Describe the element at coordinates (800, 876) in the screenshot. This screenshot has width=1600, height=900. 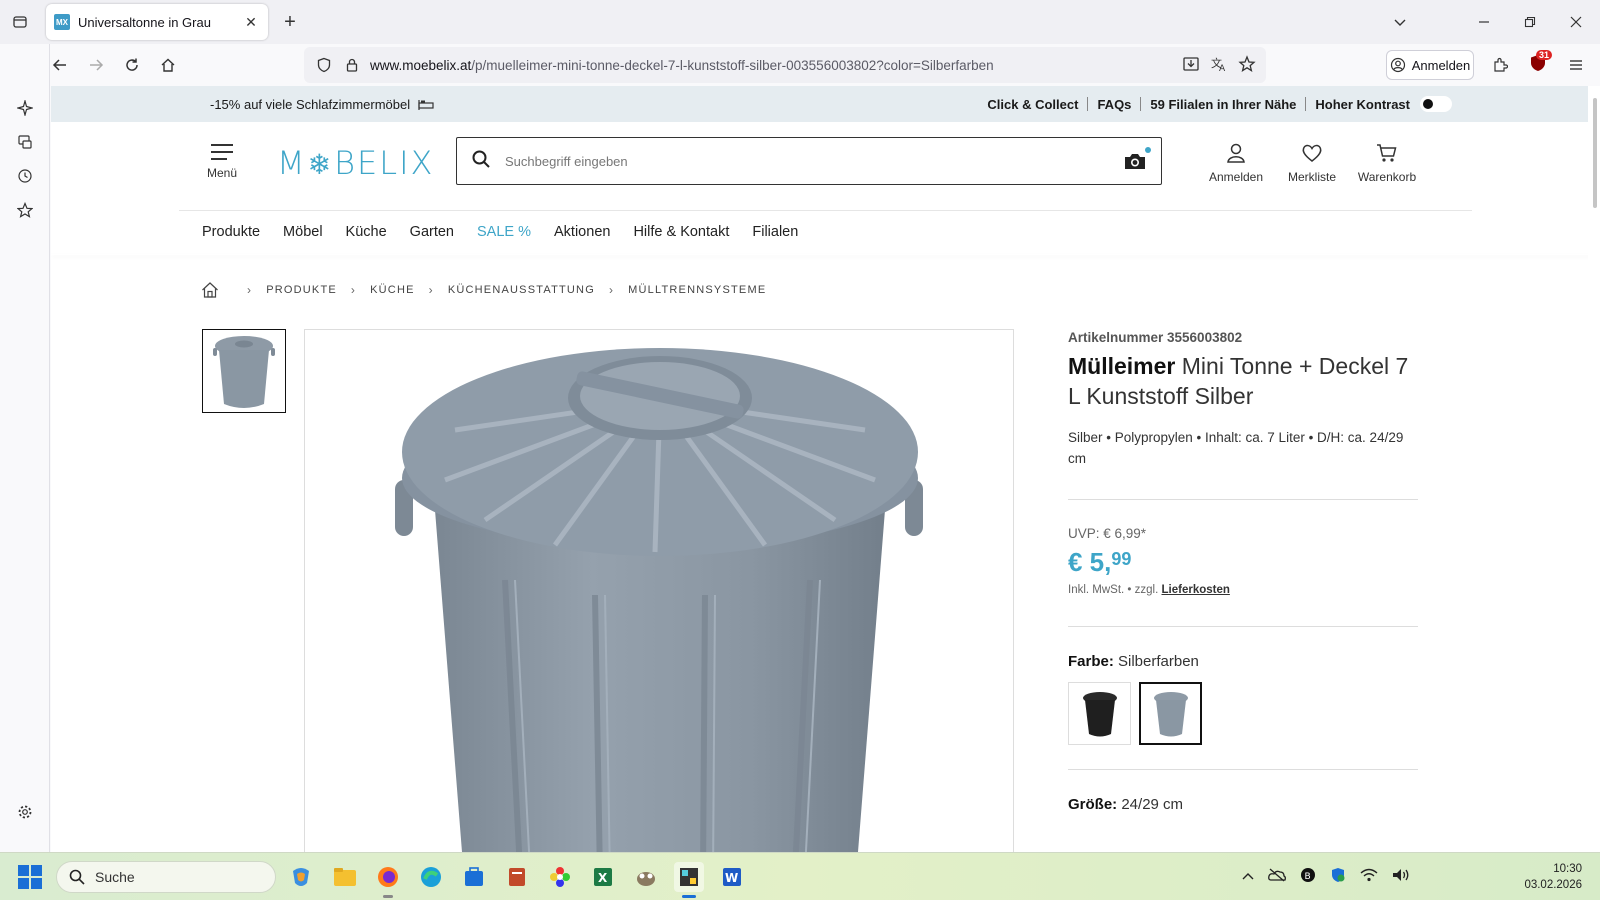
I see `windows-taskbar: Suche X W B 10:30 03.02.2026` at that location.